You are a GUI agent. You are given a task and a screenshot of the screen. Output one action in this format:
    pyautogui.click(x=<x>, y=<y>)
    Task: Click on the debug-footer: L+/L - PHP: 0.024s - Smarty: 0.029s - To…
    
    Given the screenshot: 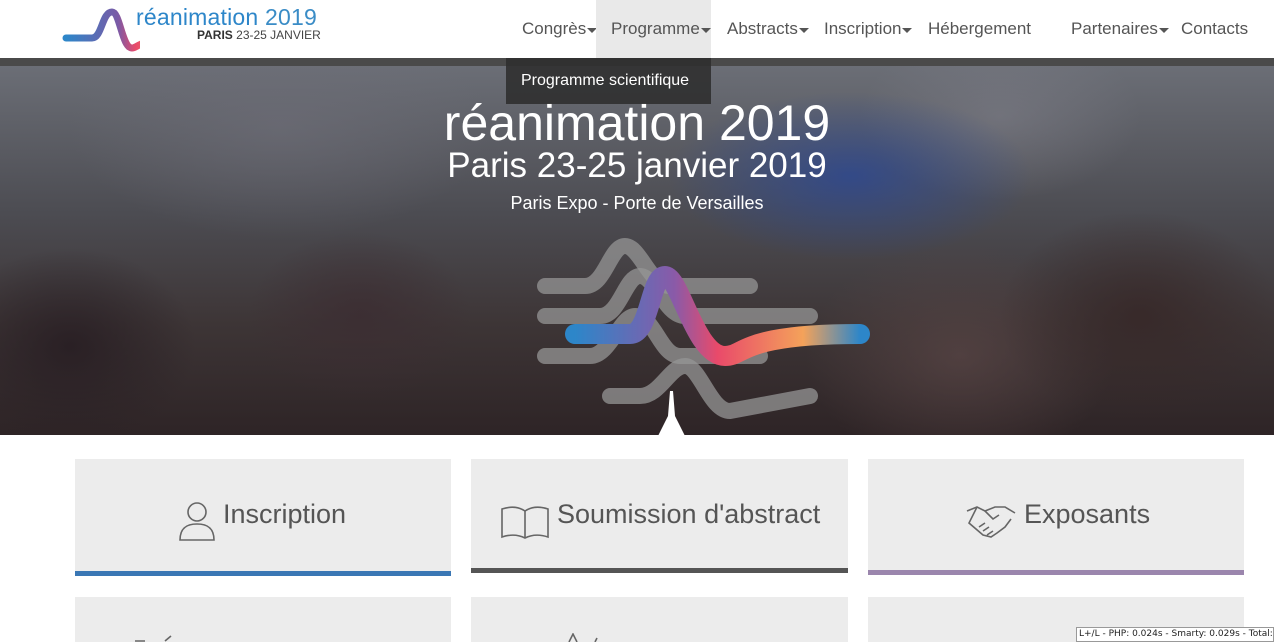 What is the action you would take?
    pyautogui.click(x=1175, y=634)
    